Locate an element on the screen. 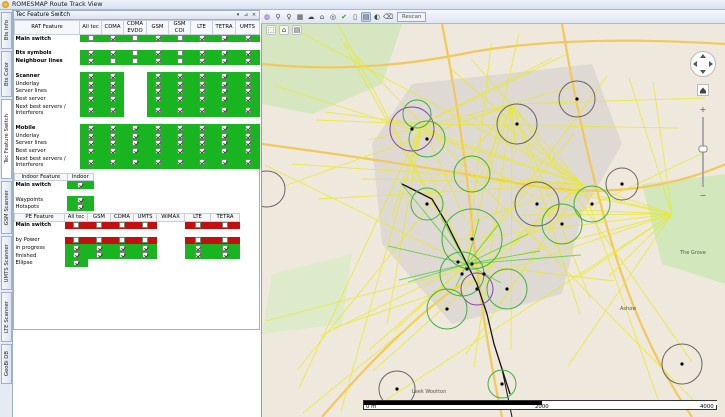  tab-umts-scanner: UMTS Scanner is located at coordinates (6, 263).